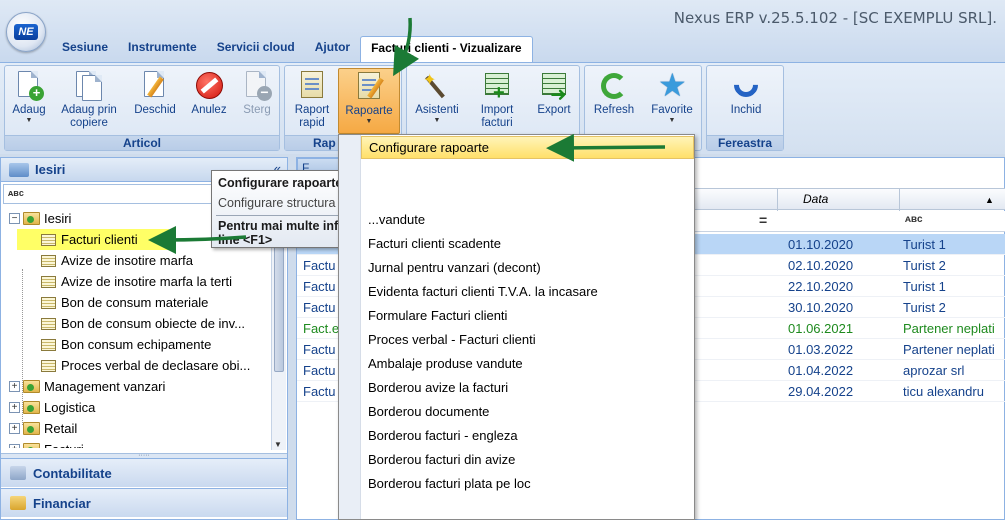  I want to click on favorite-button: ★ Favorite ▼, so click(672, 101).